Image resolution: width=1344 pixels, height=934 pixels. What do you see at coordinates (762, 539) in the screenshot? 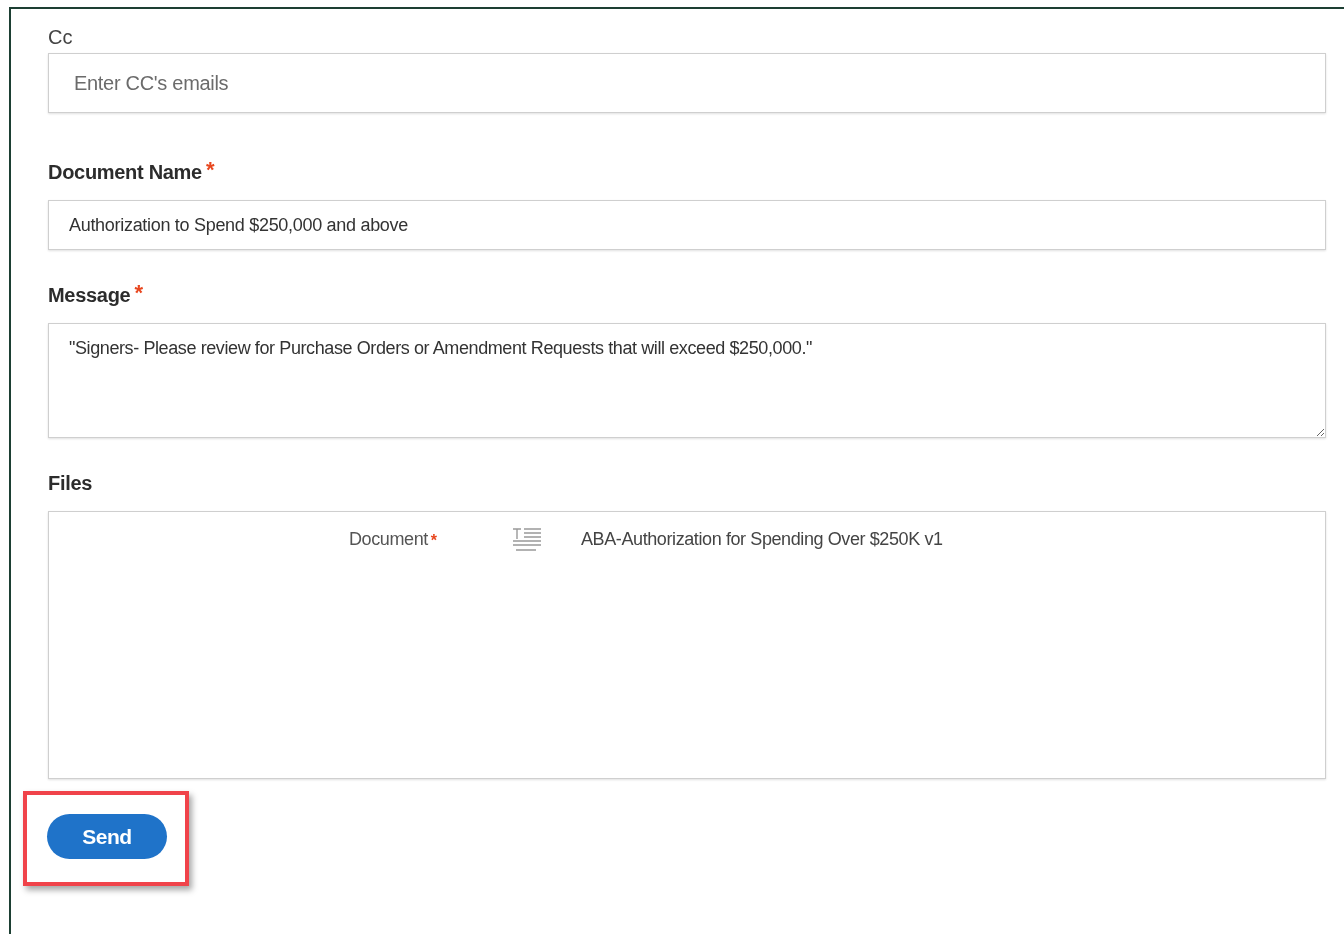
I see `file-name: ABA-Authorization for Spending Over $250K v1` at bounding box center [762, 539].